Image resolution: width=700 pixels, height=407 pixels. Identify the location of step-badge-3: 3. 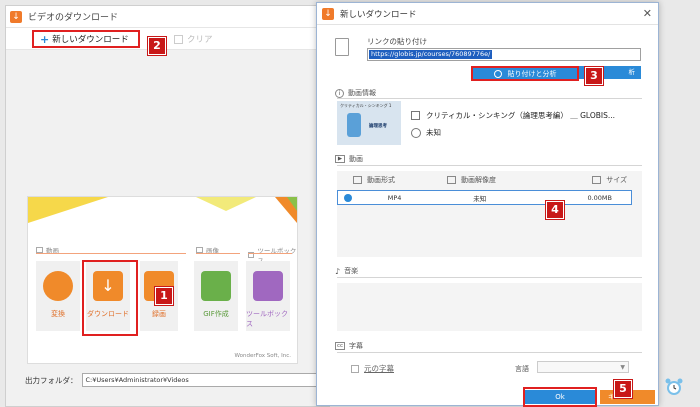
(594, 76).